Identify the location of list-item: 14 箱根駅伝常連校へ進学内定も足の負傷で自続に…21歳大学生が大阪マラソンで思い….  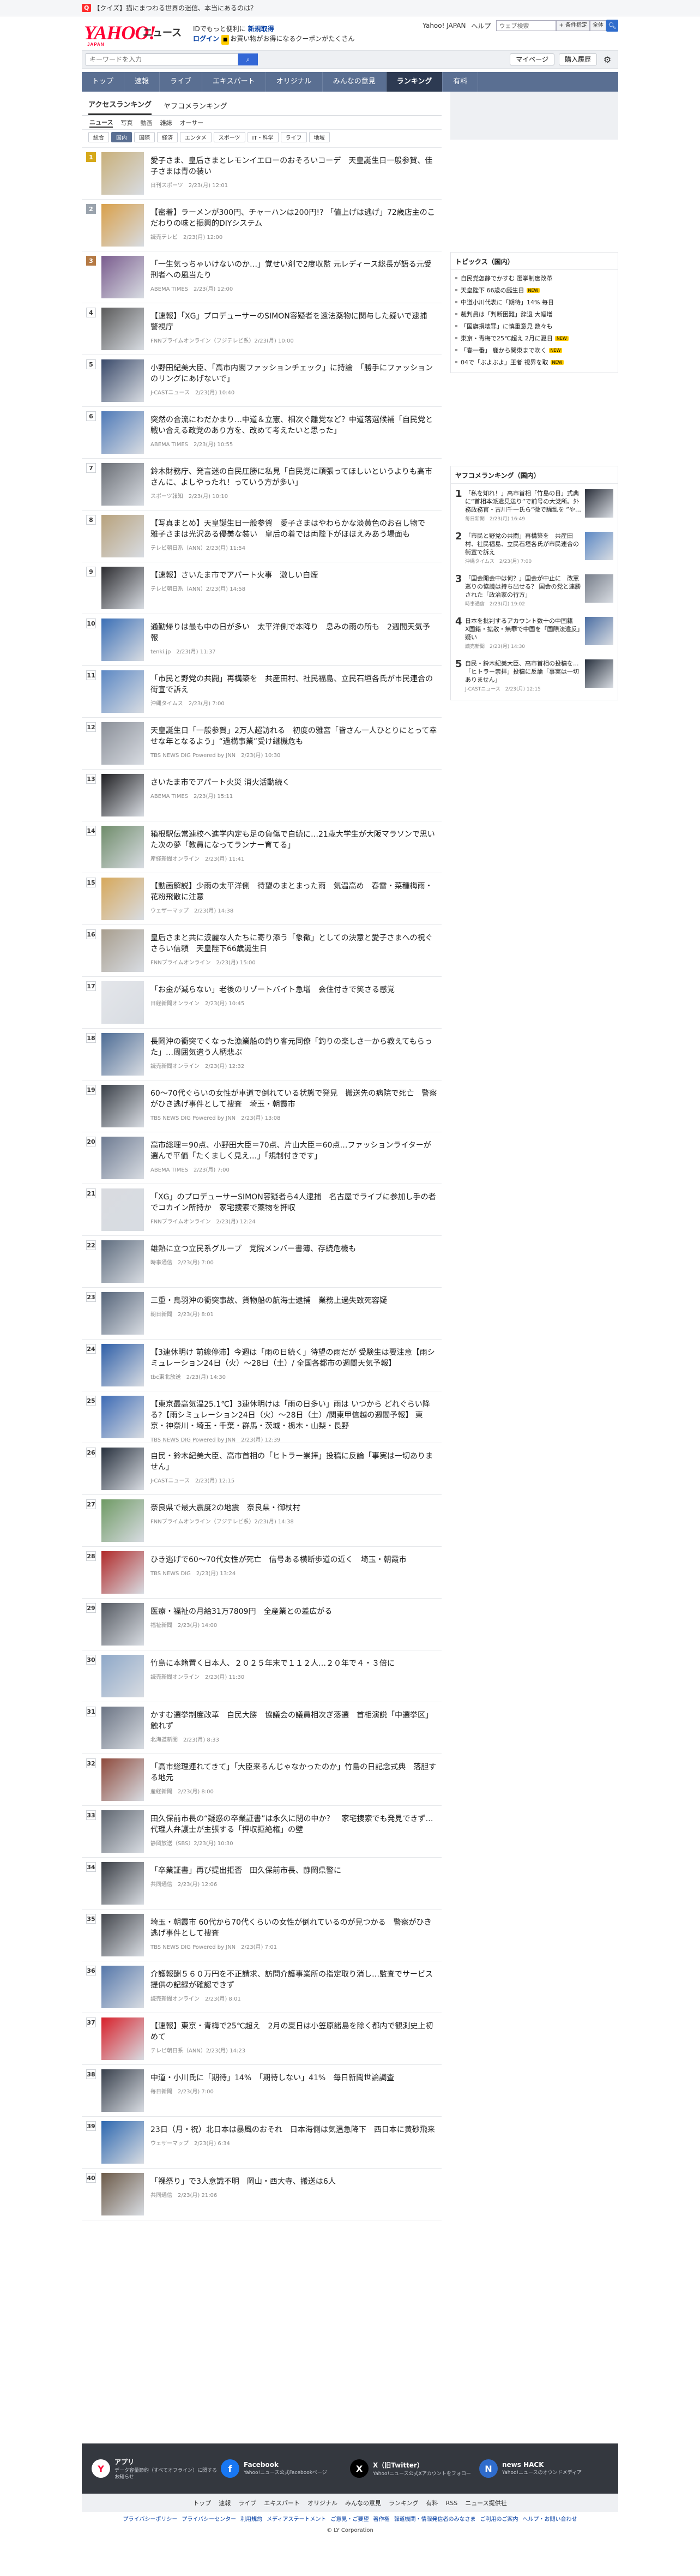
(262, 847).